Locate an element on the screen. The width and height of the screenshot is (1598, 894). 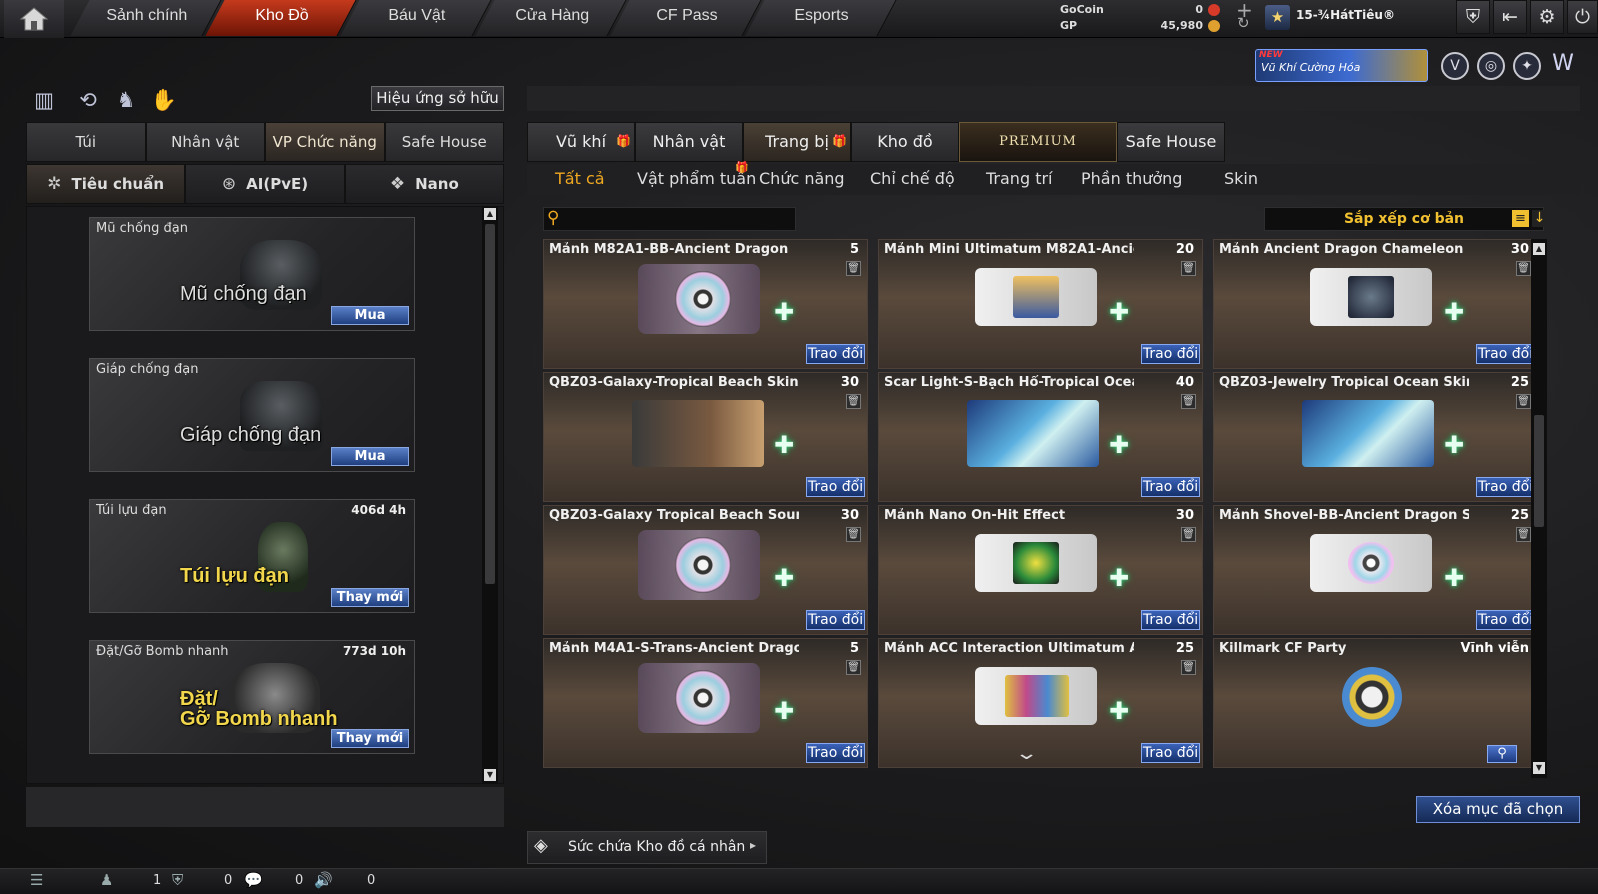
nav-tab-esports: Esports is located at coordinates (821, 18).